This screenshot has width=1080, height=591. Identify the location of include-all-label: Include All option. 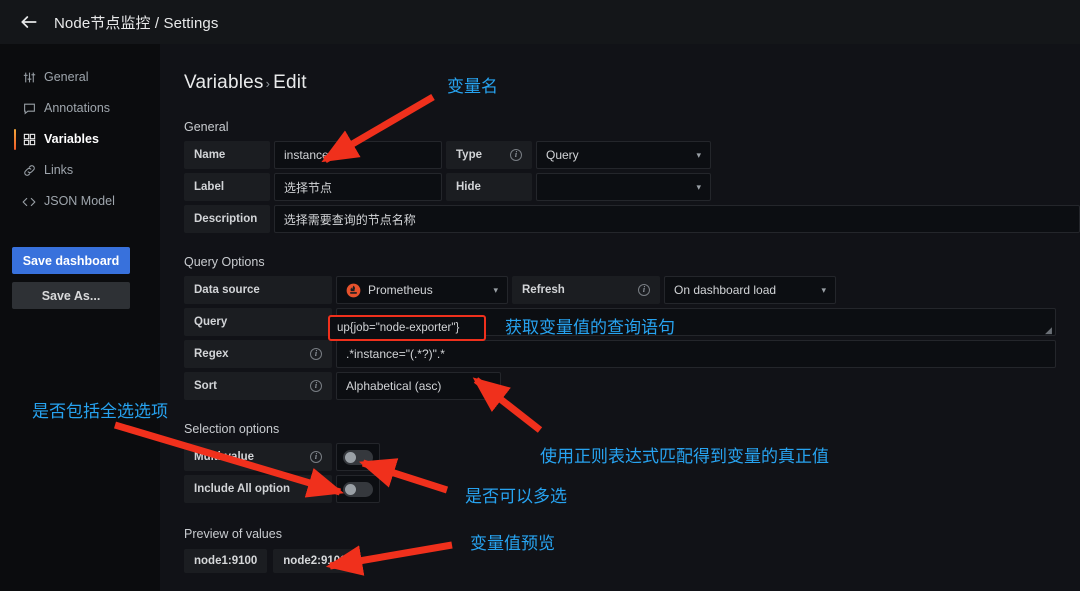
(242, 489).